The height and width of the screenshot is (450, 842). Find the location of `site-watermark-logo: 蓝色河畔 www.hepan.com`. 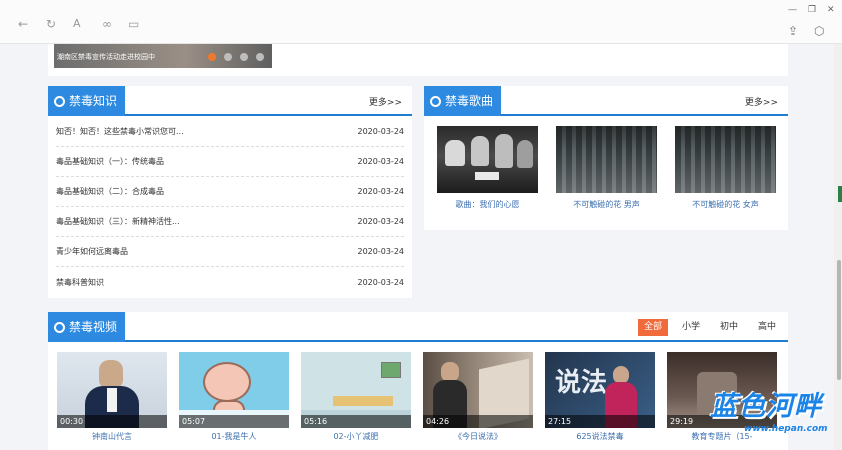

site-watermark-logo: 蓝色河畔 www.hepan.com is located at coordinates (769, 415).